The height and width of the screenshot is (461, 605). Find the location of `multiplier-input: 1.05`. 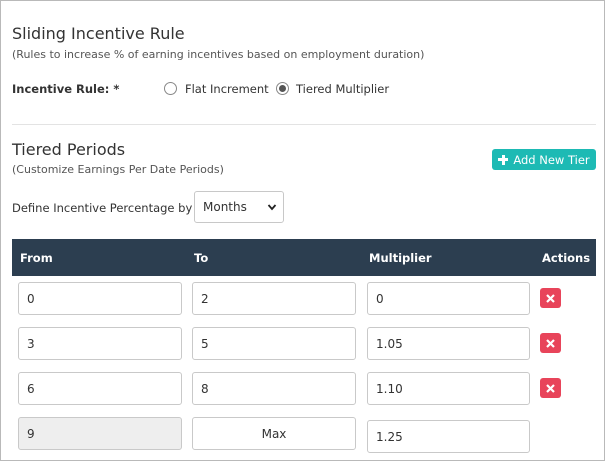

multiplier-input: 1.05 is located at coordinates (448, 343).